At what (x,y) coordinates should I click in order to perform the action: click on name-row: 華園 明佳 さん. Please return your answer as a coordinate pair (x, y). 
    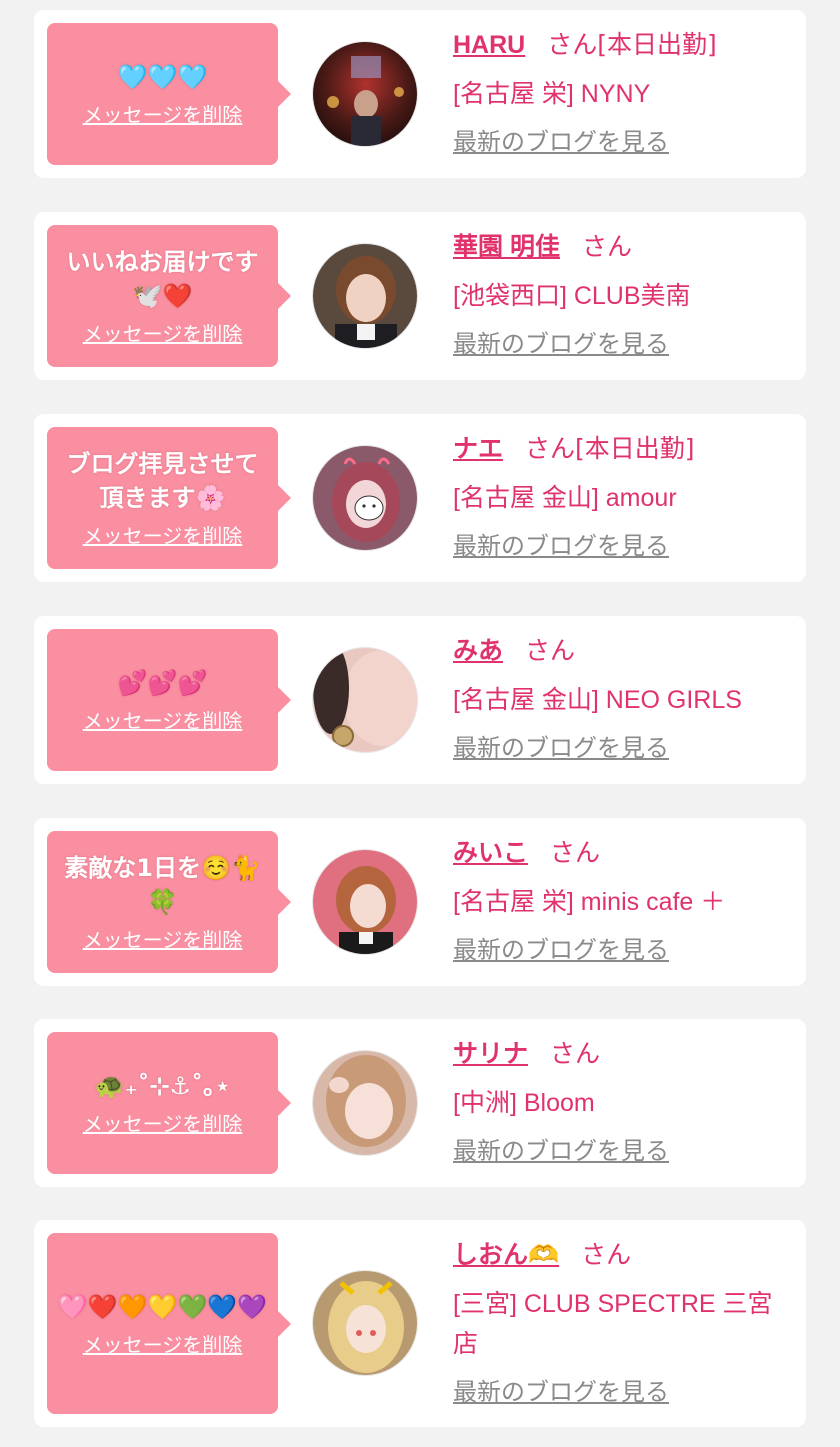
    Looking at the image, I should click on (623, 247).